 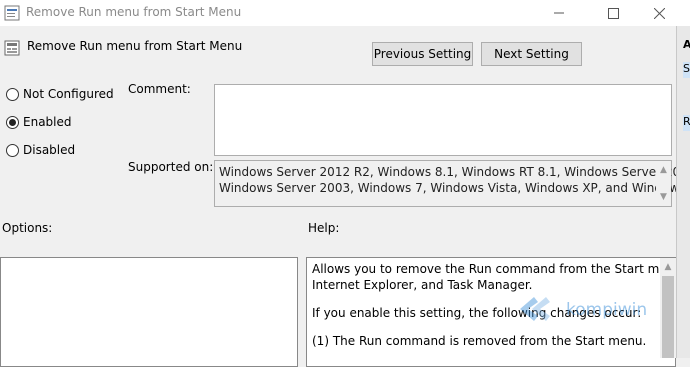 What do you see at coordinates (12, 48) in the screenshot?
I see `policy-setting-icon` at bounding box center [12, 48].